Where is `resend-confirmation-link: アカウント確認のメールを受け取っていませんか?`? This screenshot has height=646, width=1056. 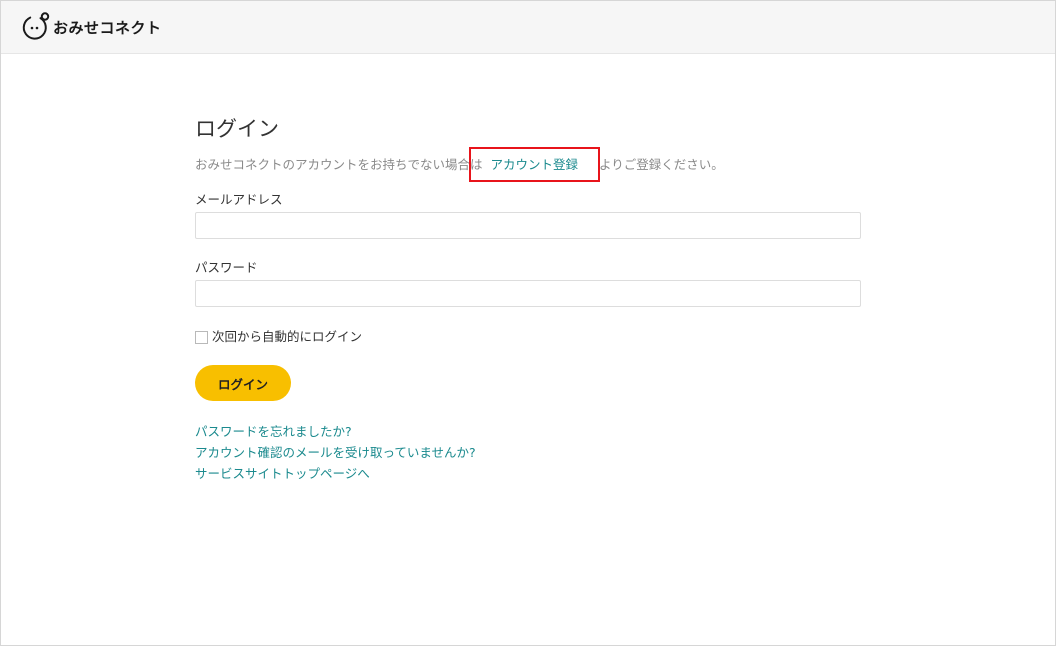 resend-confirmation-link: アカウント確認のメールを受け取っていませんか? is located at coordinates (528, 452).